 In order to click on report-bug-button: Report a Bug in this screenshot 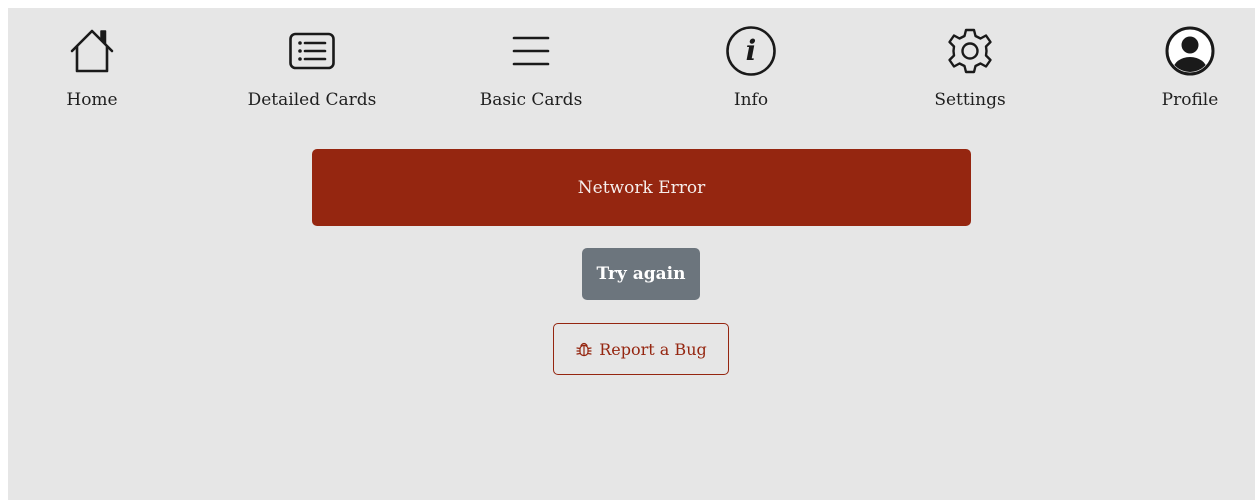, I will do `click(641, 349)`.